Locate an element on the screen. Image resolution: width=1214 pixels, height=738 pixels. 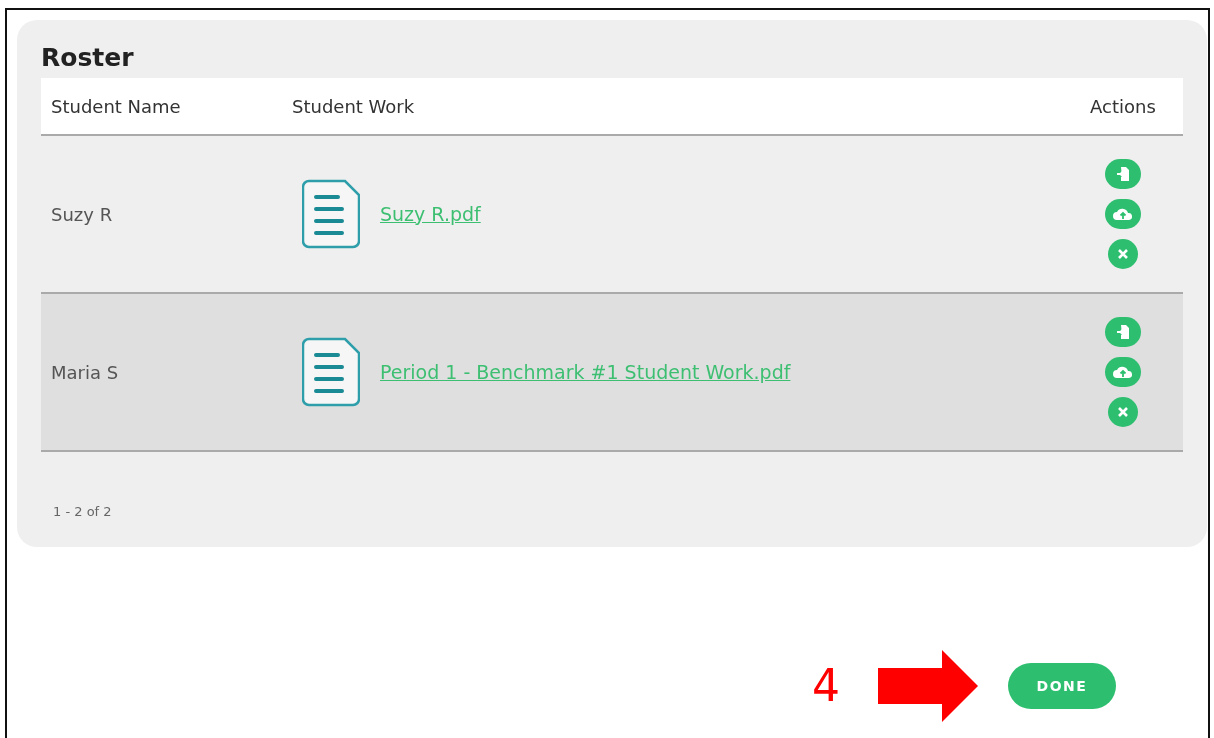
column-header: Student Name is located at coordinates (116, 106).